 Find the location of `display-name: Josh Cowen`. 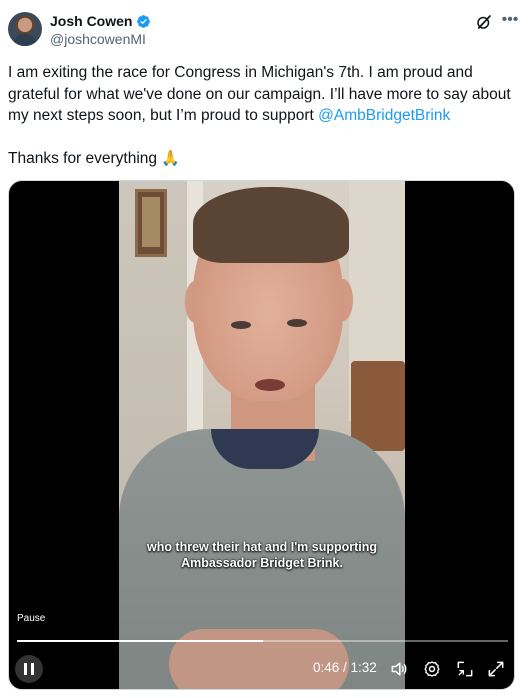

display-name: Josh Cowen is located at coordinates (91, 21).